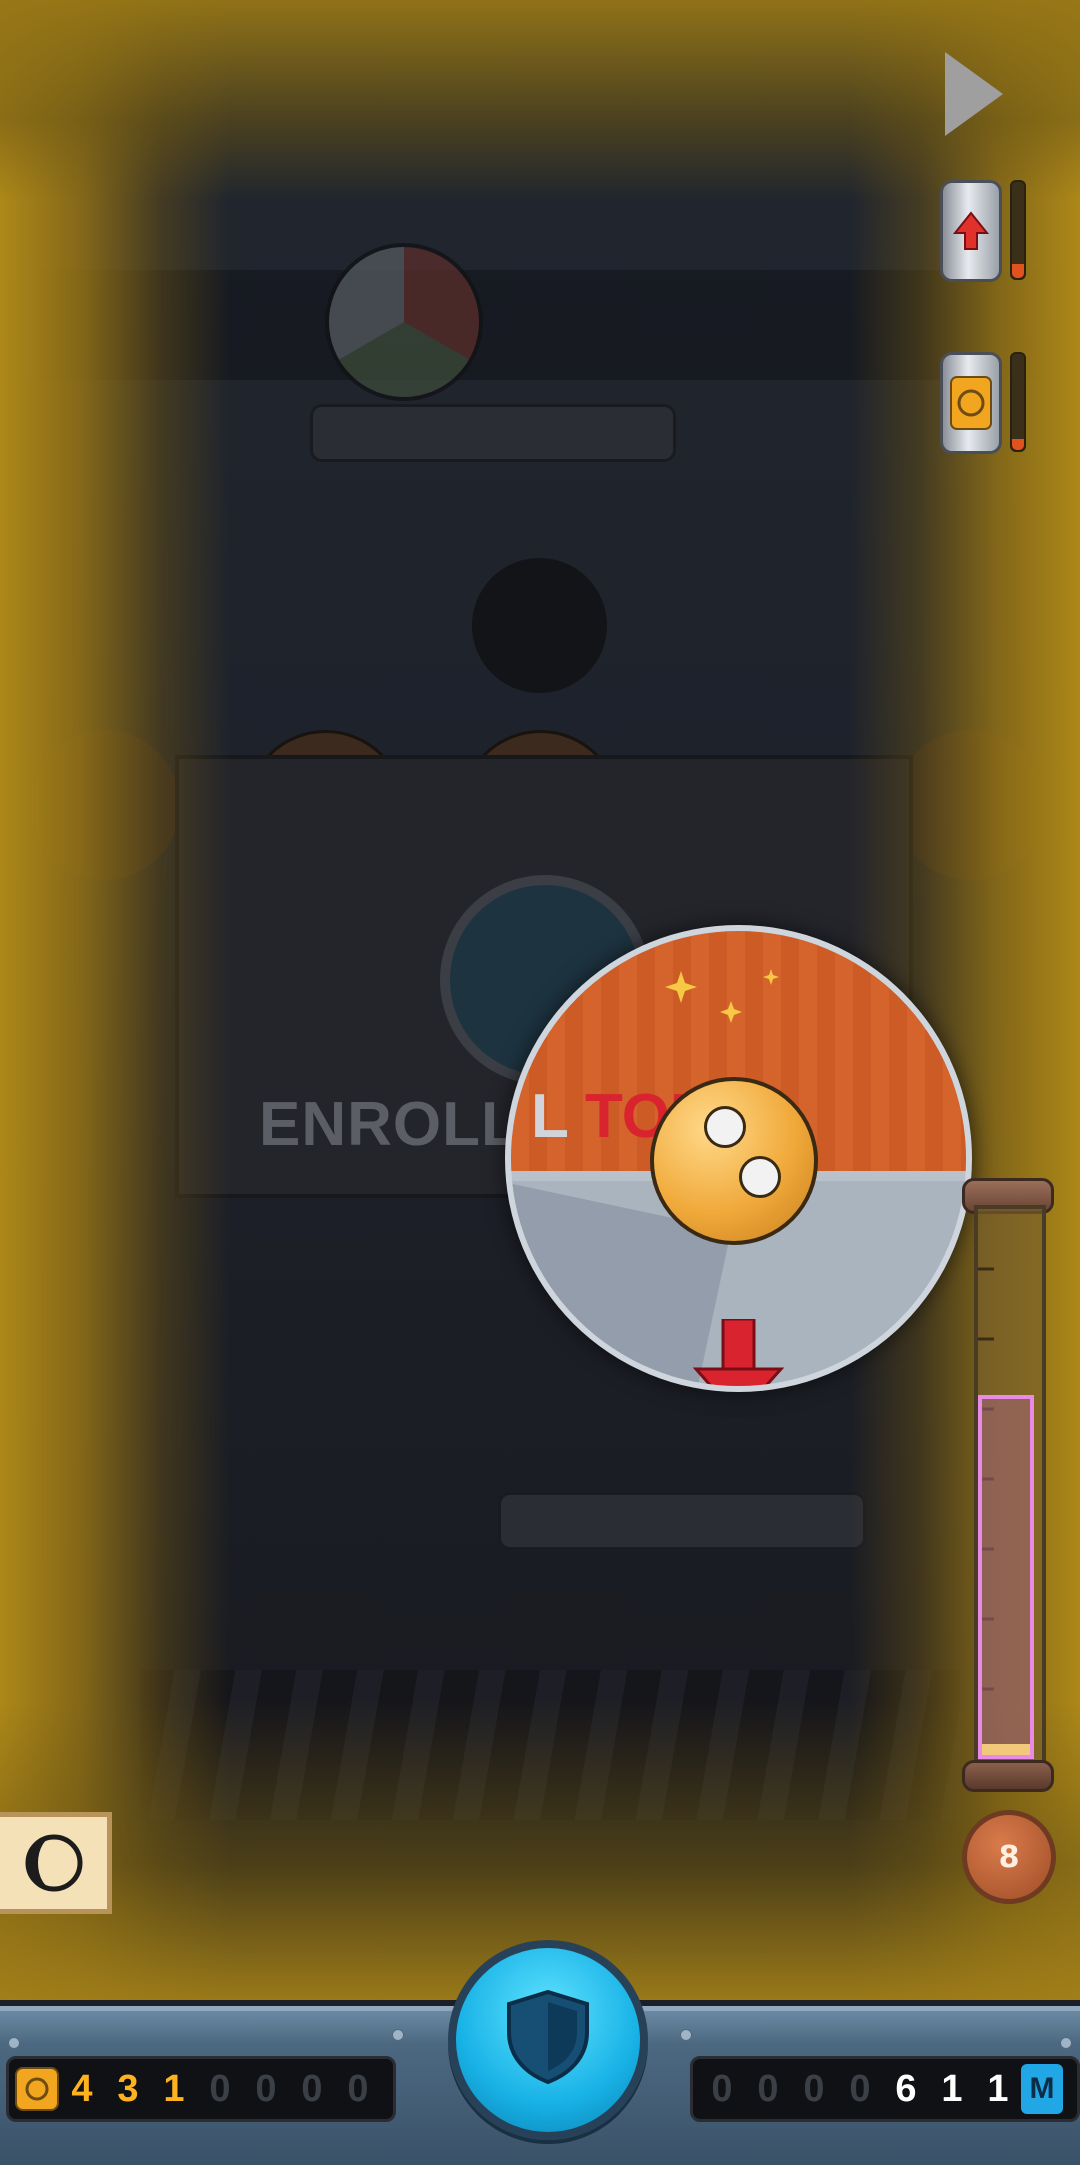  Describe the element at coordinates (682, 1521) in the screenshot. I see `platform-bottom` at that location.